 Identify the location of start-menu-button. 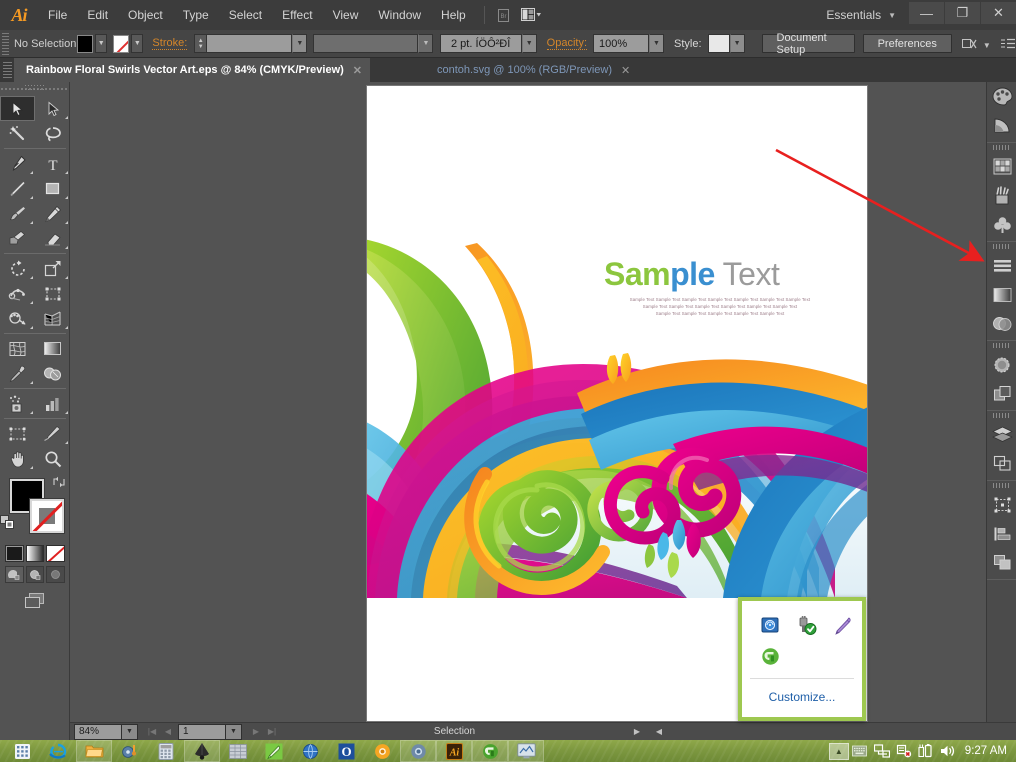
(22, 751).